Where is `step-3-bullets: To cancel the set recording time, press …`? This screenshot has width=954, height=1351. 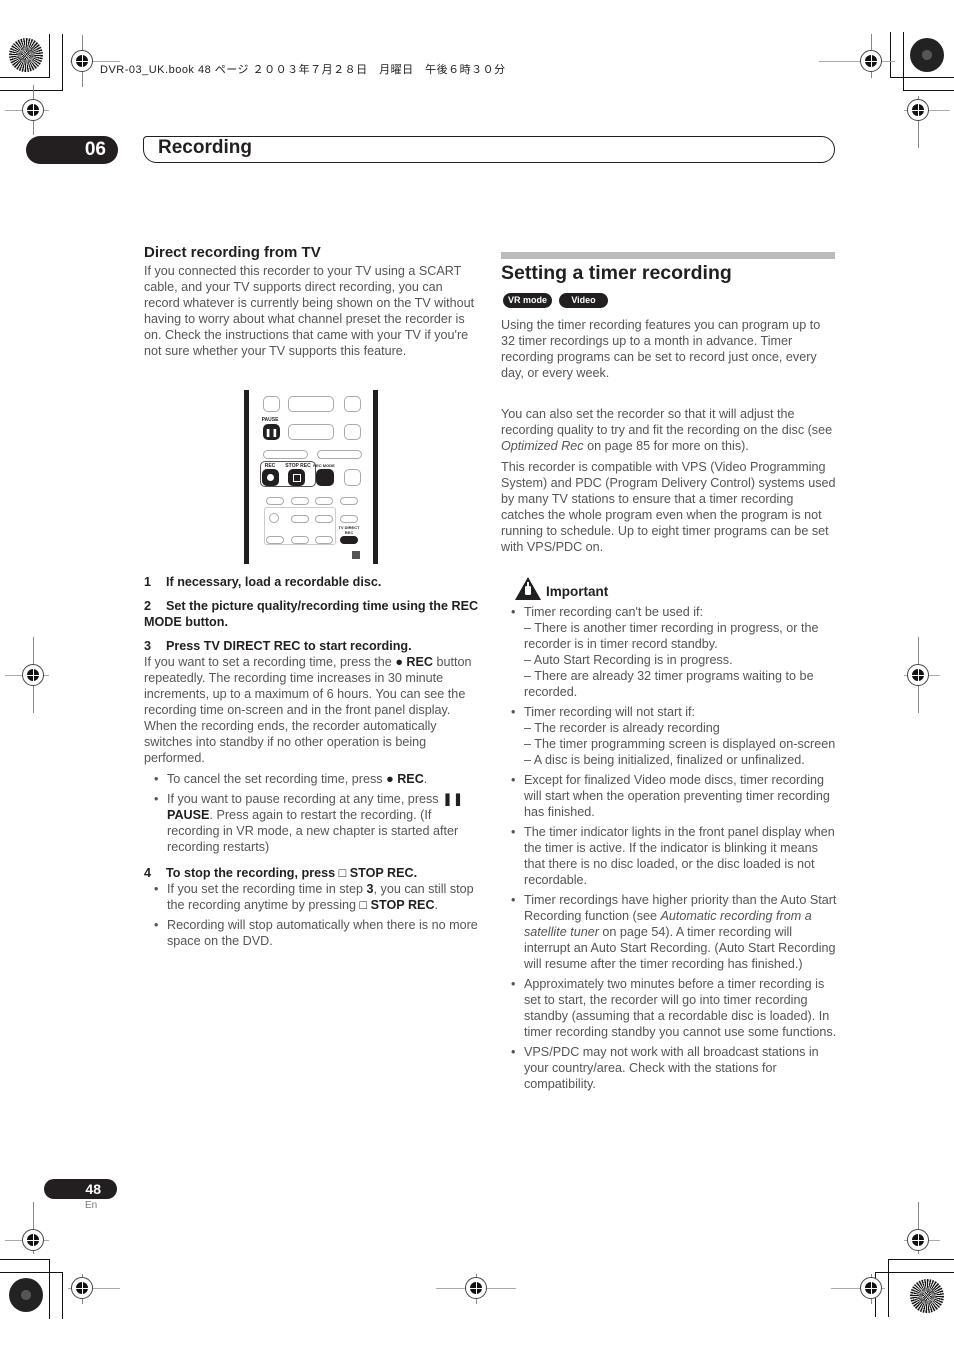 step-3-bullets: To cancel the set recording time, press … is located at coordinates (312, 813).